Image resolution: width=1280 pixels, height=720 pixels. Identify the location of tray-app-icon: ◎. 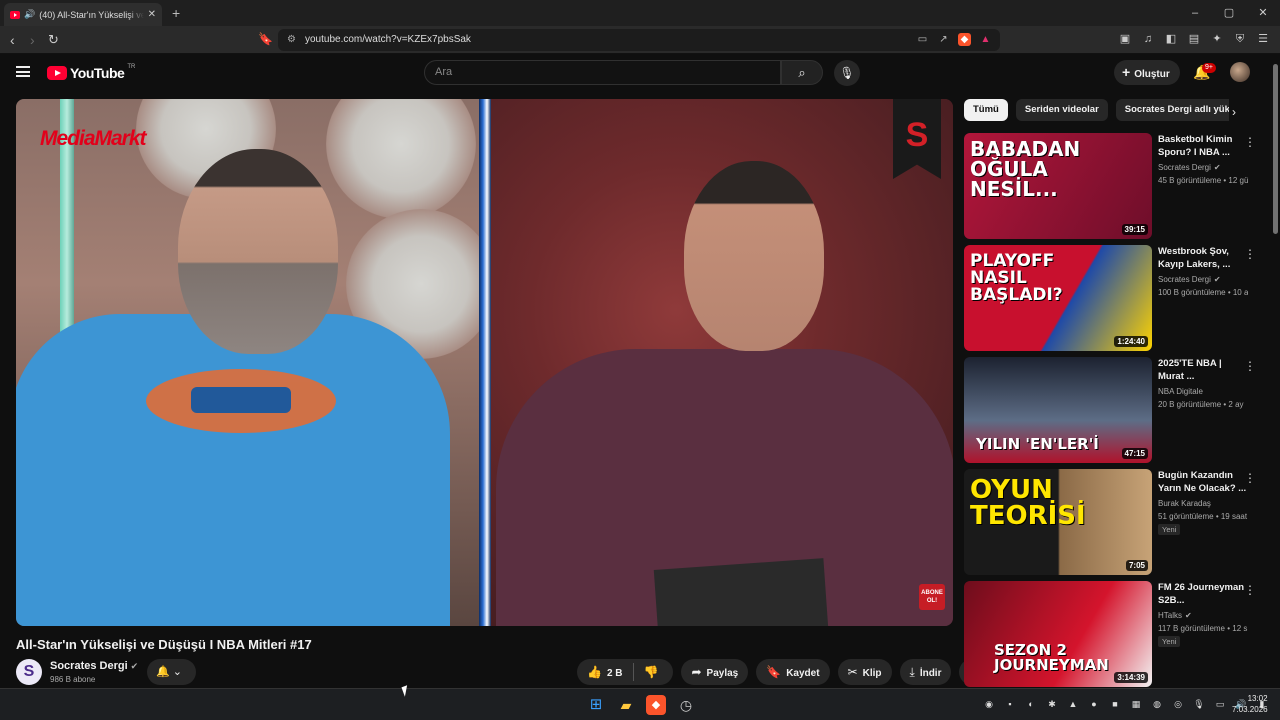
(1178, 704).